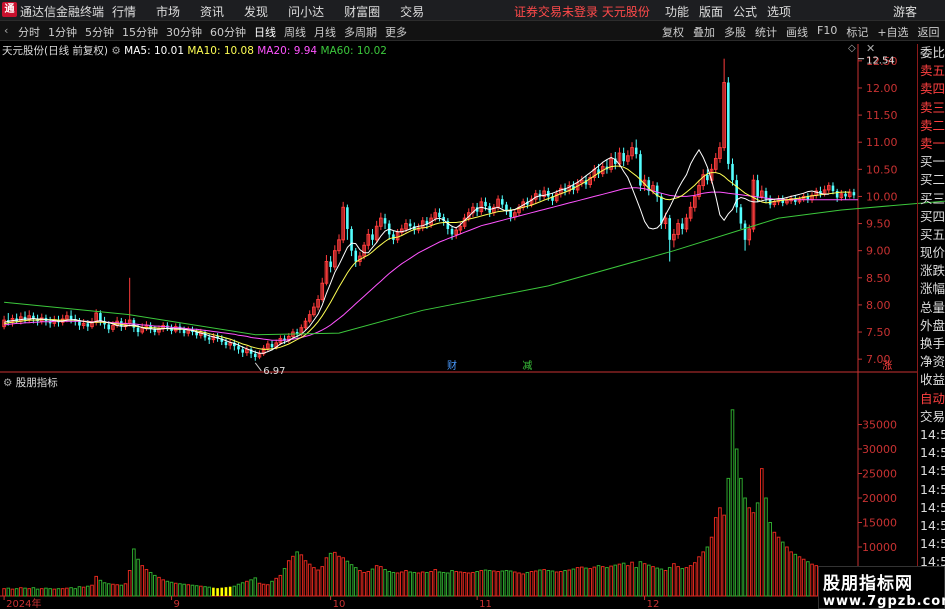  I want to click on period-15min: 15分钟, so click(140, 32).